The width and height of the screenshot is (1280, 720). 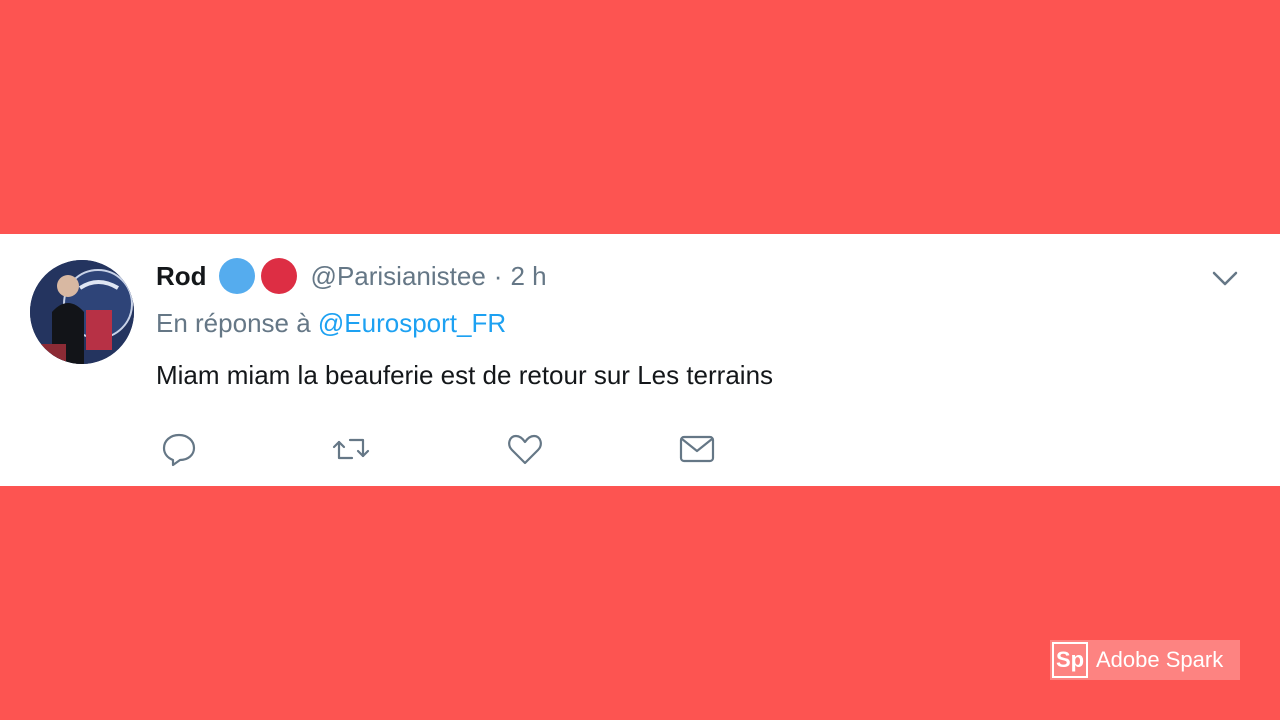 I want to click on reply-mention-link: @Eurosport_FR, so click(x=412, y=323).